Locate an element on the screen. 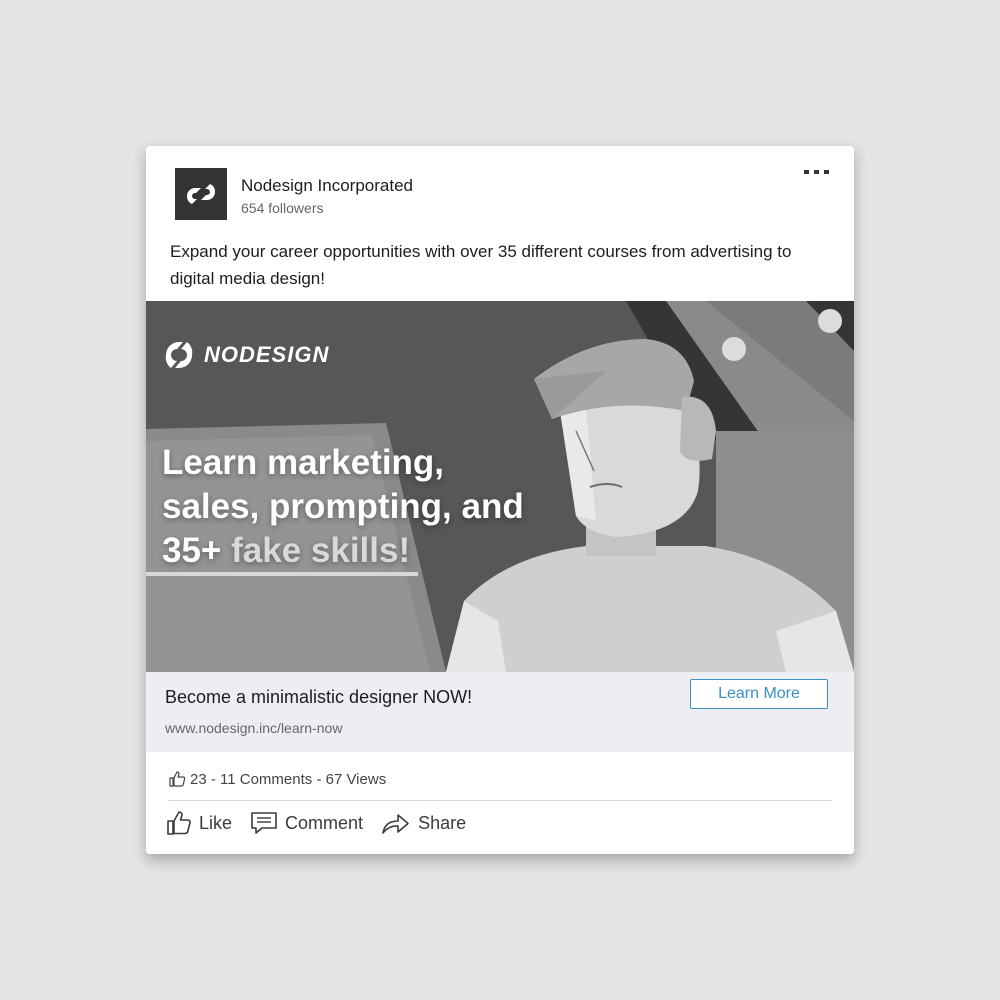  brand-logo: NODESIGN is located at coordinates (245, 355).